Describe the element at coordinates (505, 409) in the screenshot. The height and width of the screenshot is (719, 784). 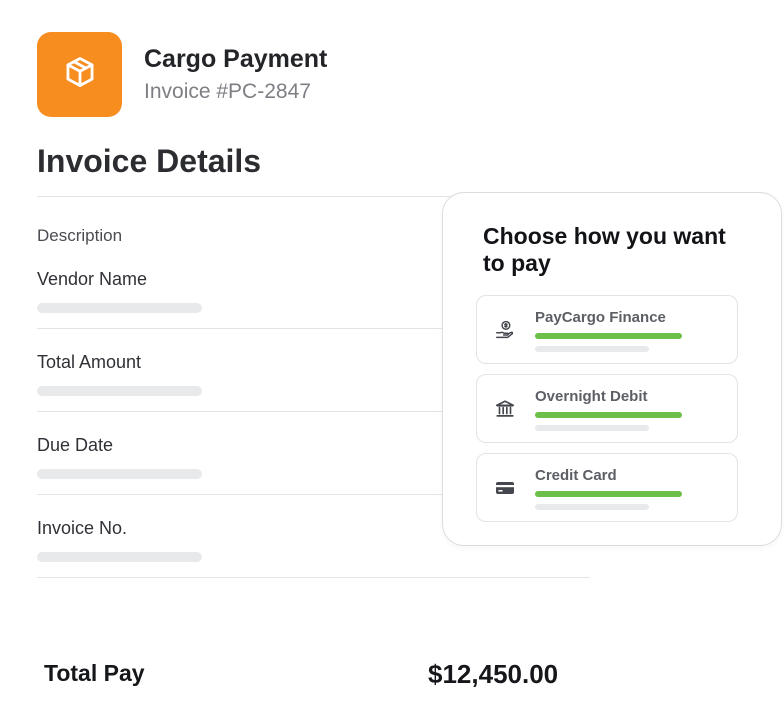
I see `bank-icon` at that location.